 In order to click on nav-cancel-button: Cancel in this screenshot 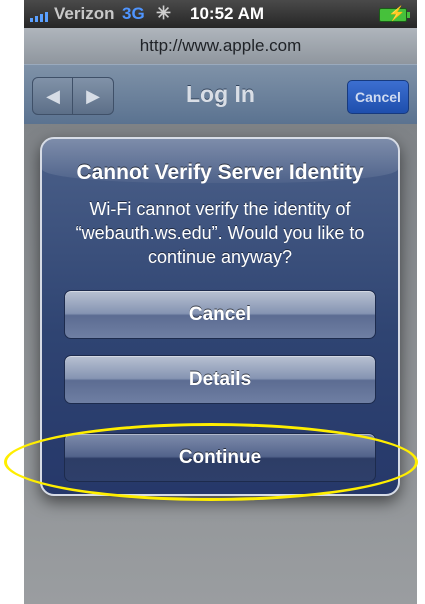, I will do `click(378, 97)`.